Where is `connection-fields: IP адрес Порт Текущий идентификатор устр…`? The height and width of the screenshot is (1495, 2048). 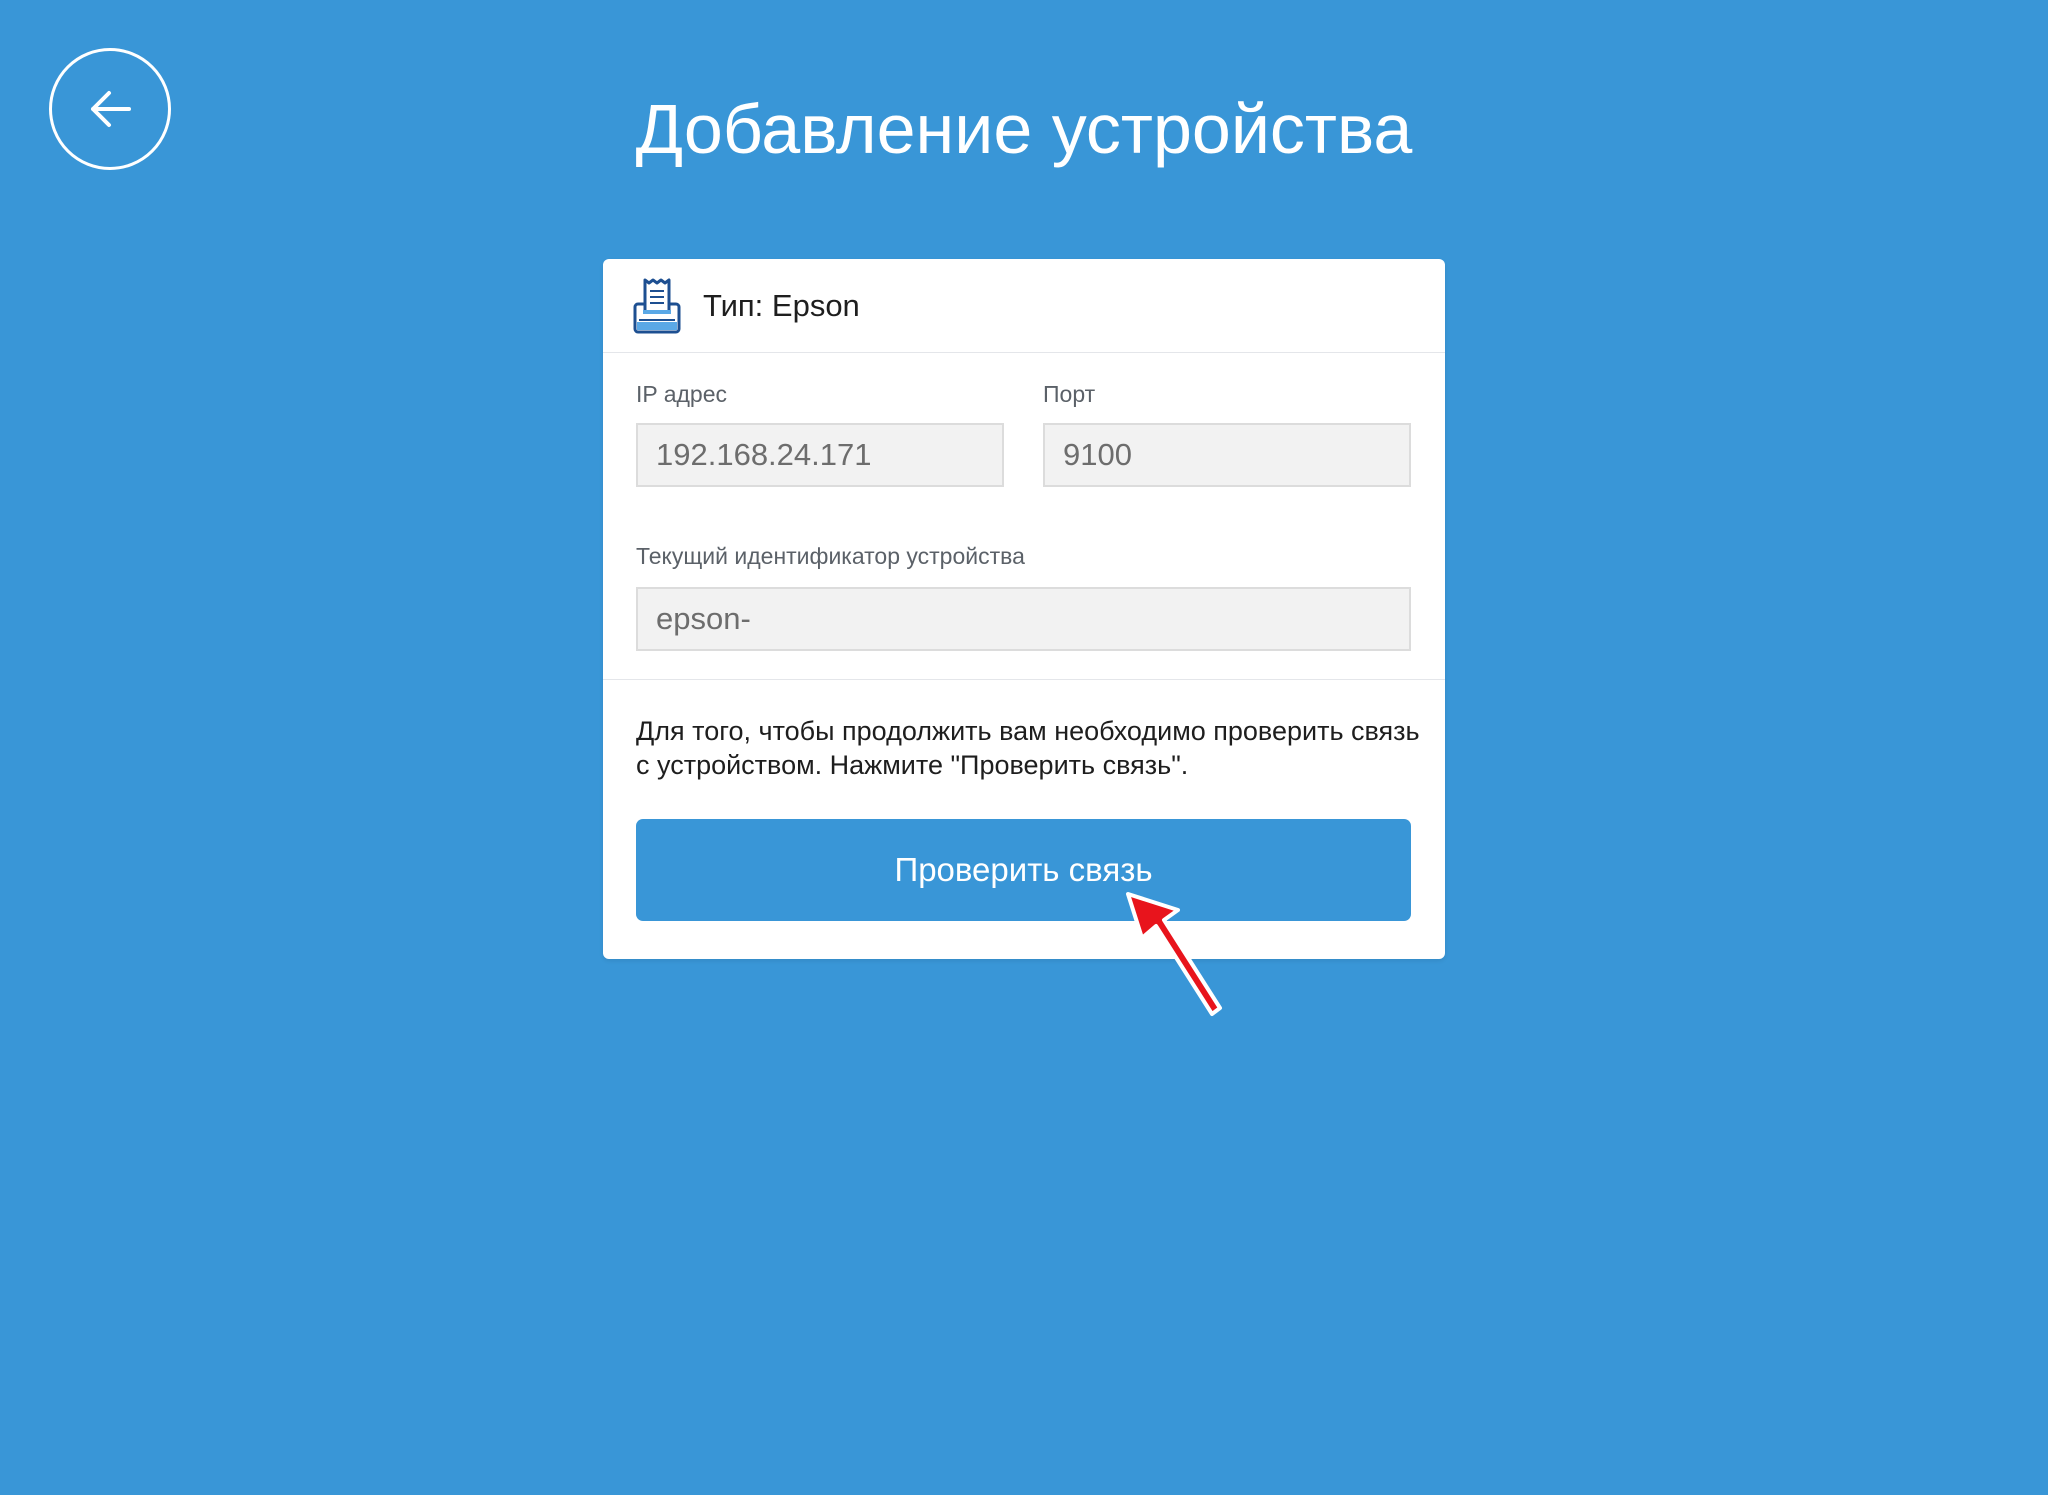 connection-fields: IP адрес Порт Текущий идентификатор устр… is located at coordinates (1024, 516).